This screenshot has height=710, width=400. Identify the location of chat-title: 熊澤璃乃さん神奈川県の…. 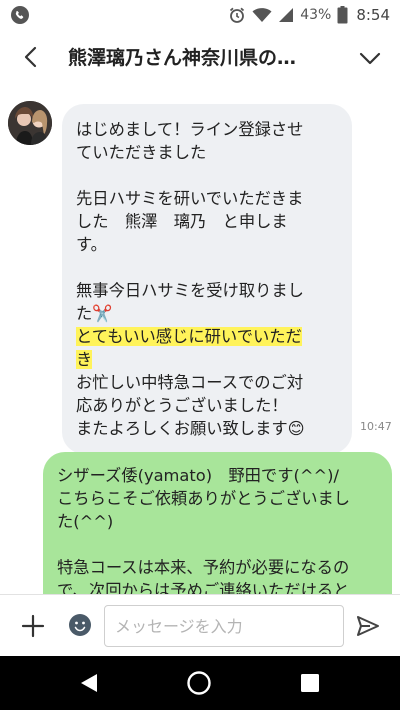
(202, 56).